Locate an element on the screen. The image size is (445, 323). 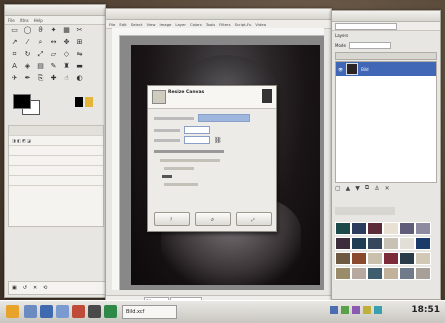
zoom-icon: ⌕ is located at coordinates (40, 42).